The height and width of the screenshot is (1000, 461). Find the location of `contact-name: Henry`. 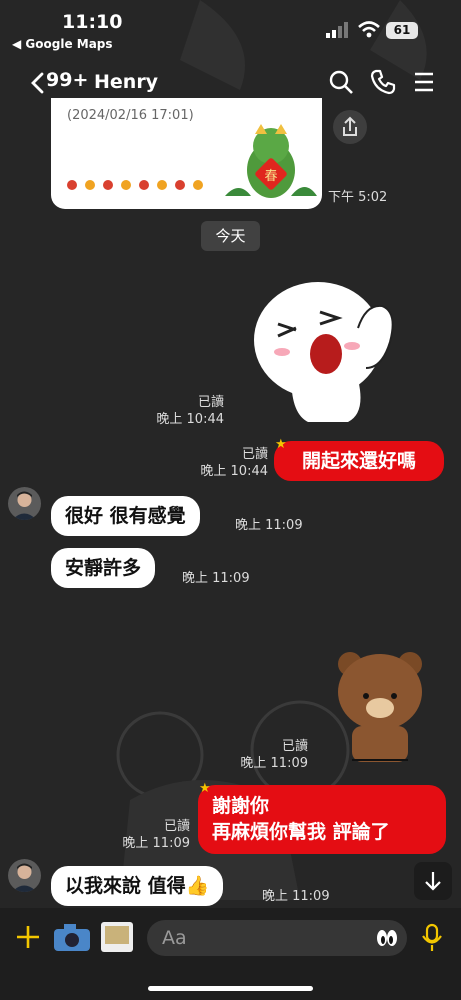

contact-name: Henry is located at coordinates (126, 82).